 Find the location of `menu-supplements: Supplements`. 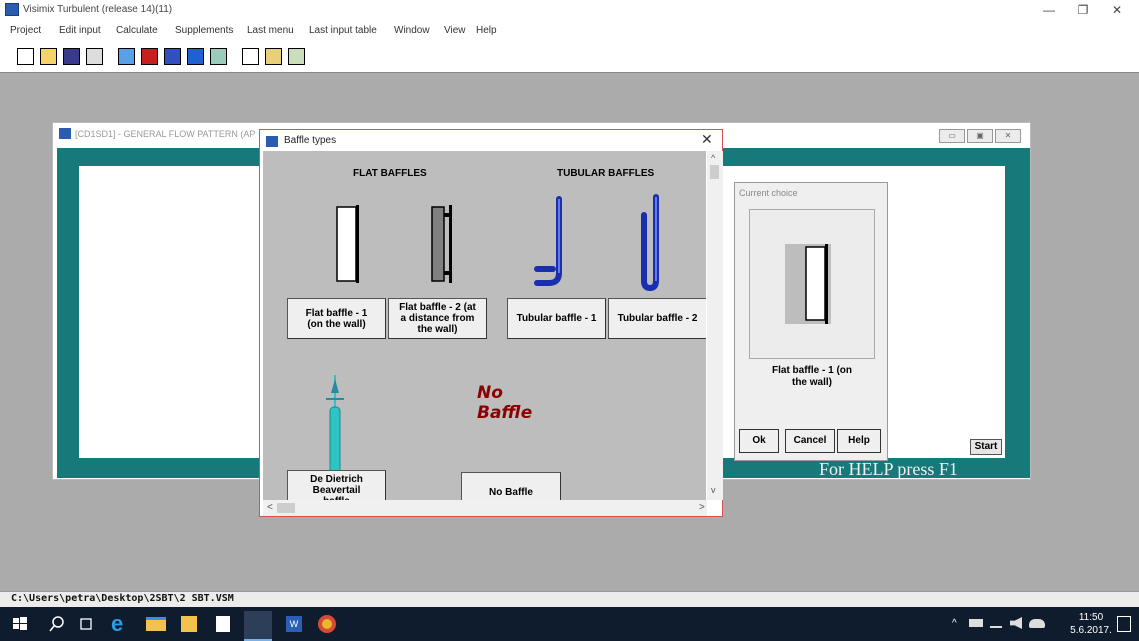

menu-supplements: Supplements is located at coordinates (204, 30).